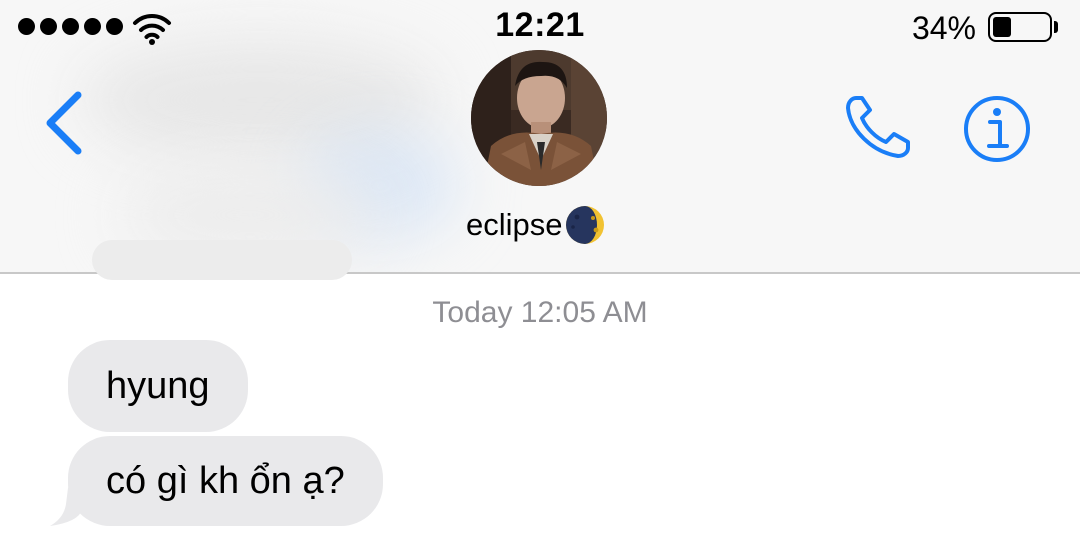 This screenshot has width=1080, height=534. I want to click on contact-name-text: eclipse, so click(514, 224).